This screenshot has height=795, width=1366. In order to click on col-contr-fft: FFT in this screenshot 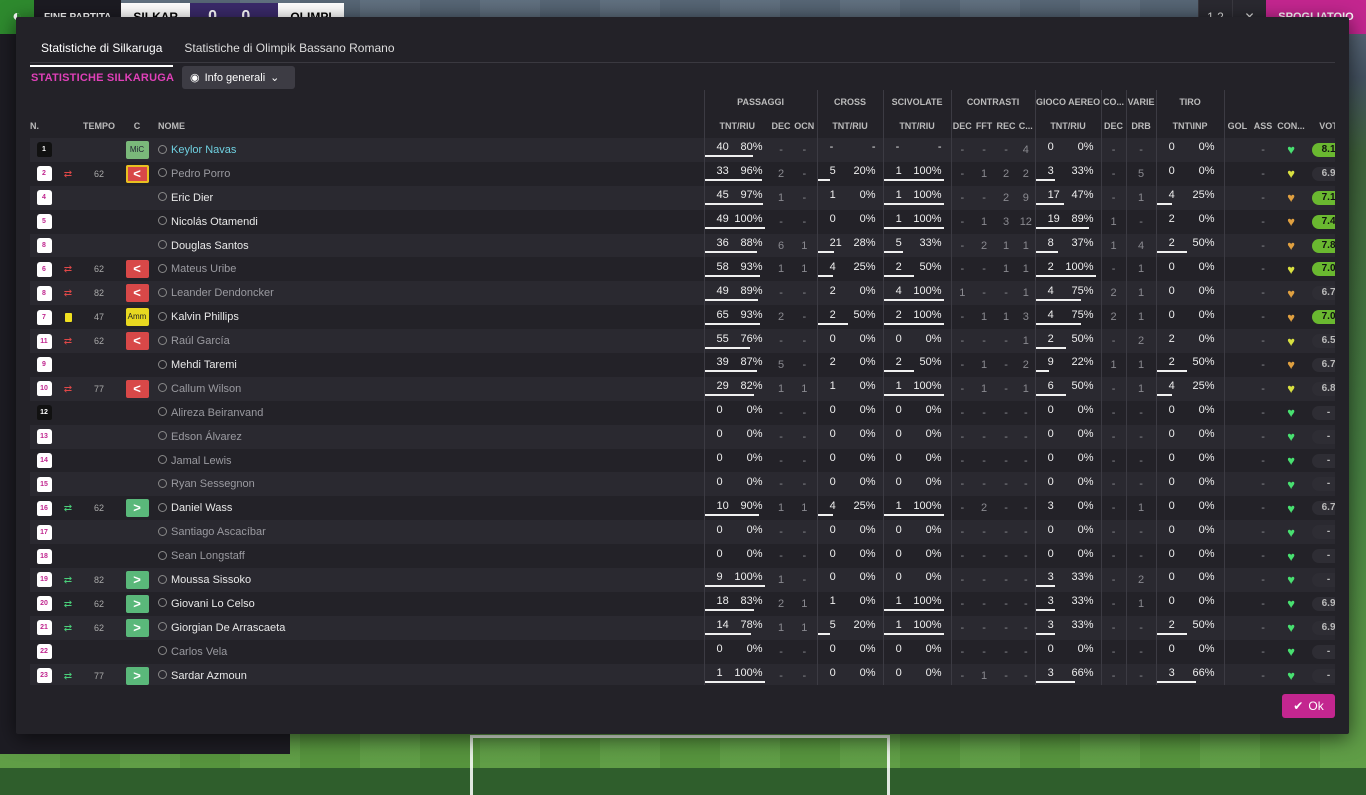, I will do `click(984, 126)`.